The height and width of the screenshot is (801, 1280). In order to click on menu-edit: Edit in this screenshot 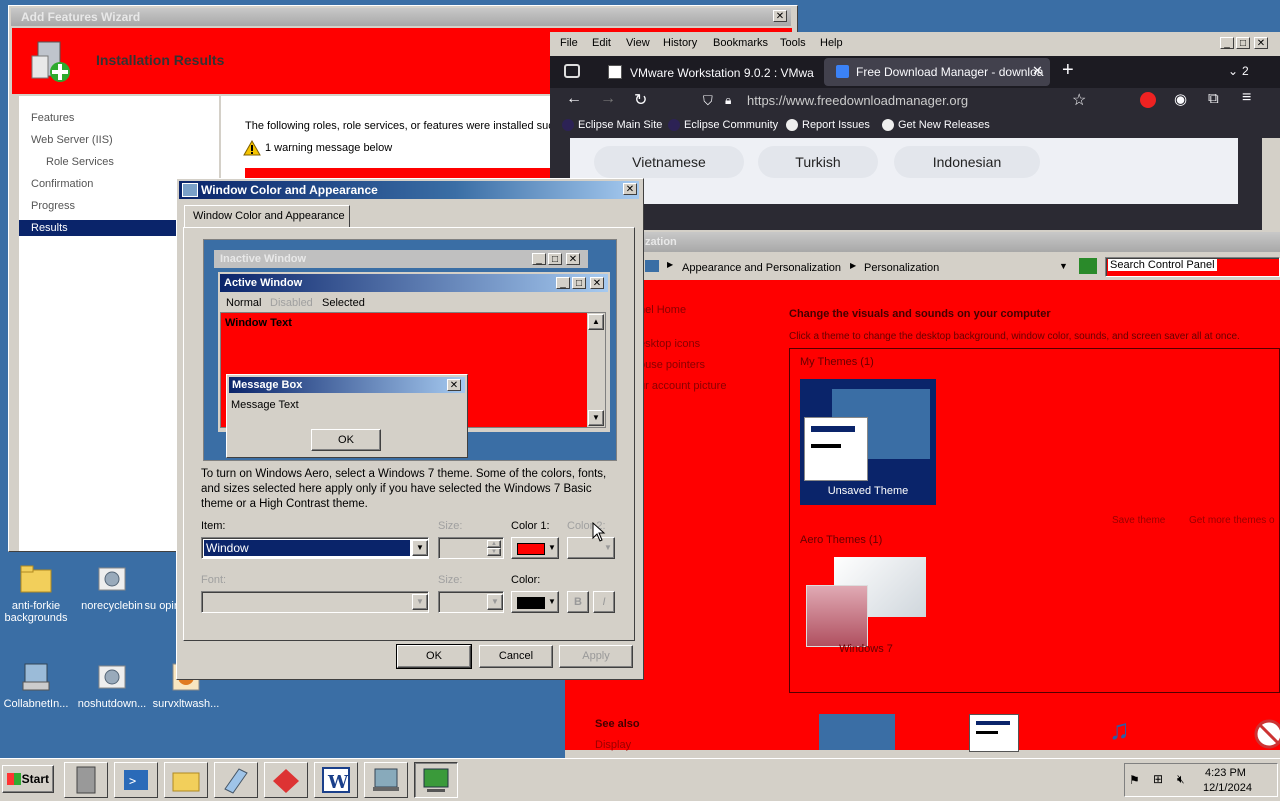, I will do `click(601, 43)`.